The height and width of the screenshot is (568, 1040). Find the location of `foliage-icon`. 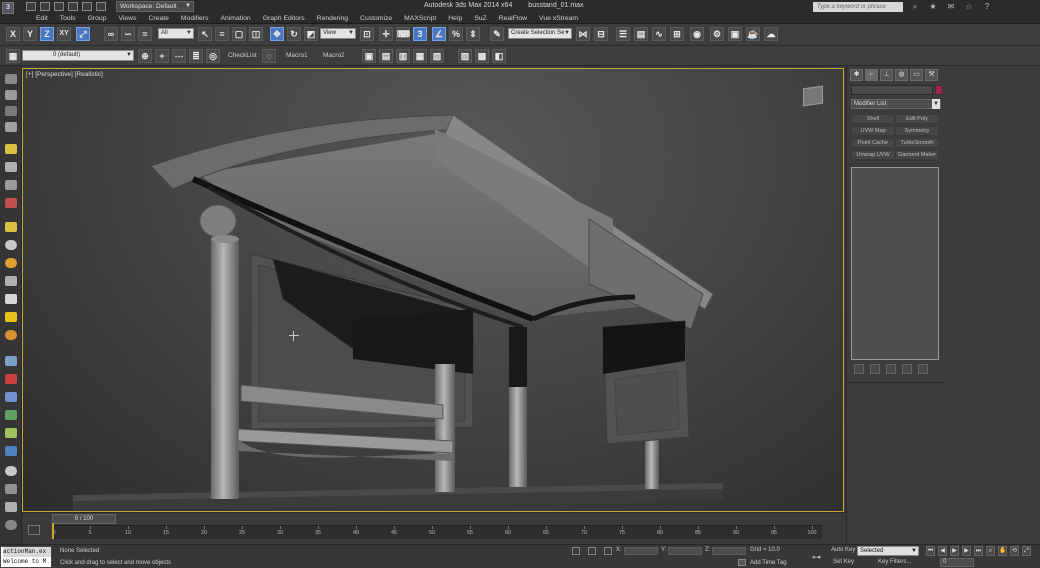

foliage-icon is located at coordinates (11, 415).